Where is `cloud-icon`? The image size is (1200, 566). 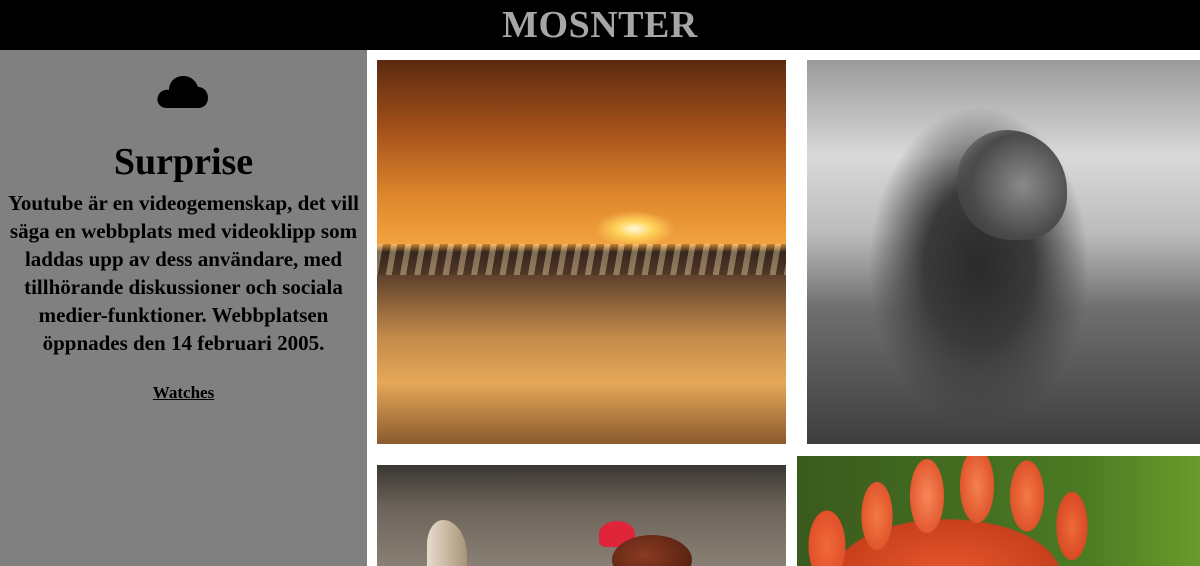 cloud-icon is located at coordinates (182, 92).